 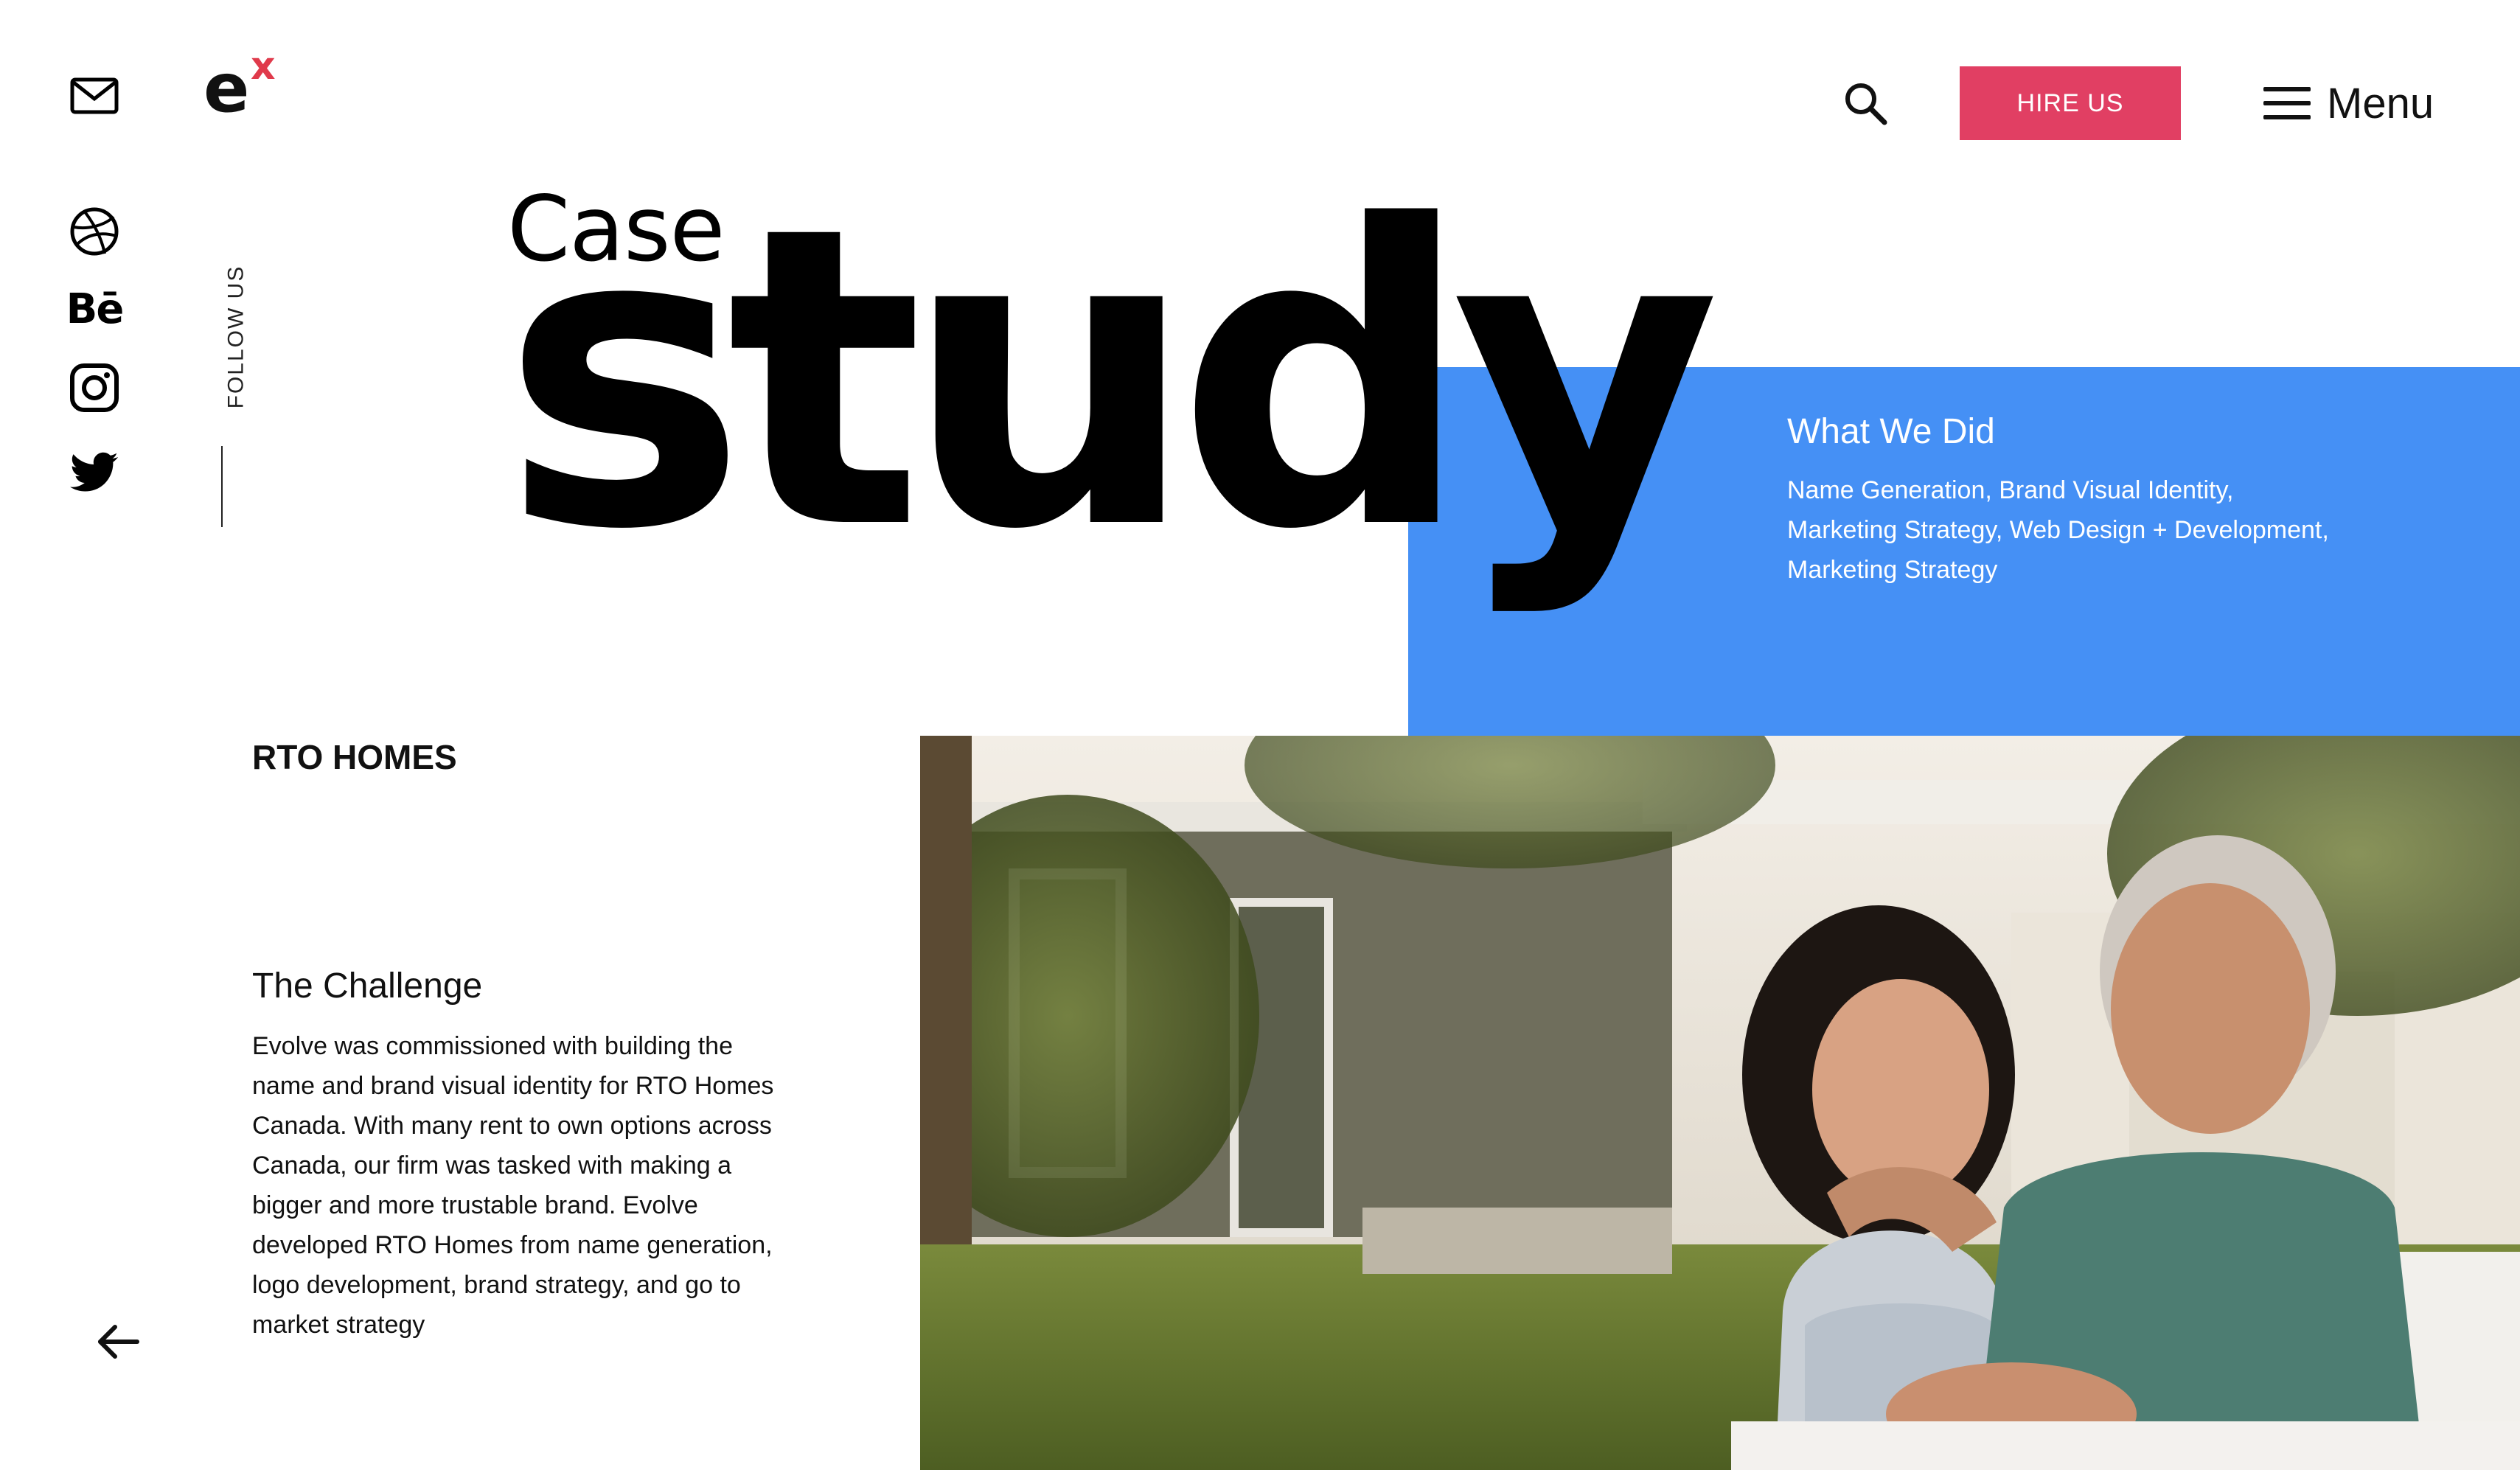 What do you see at coordinates (2380, 104) in the screenshot?
I see `menu-label: Menu` at bounding box center [2380, 104].